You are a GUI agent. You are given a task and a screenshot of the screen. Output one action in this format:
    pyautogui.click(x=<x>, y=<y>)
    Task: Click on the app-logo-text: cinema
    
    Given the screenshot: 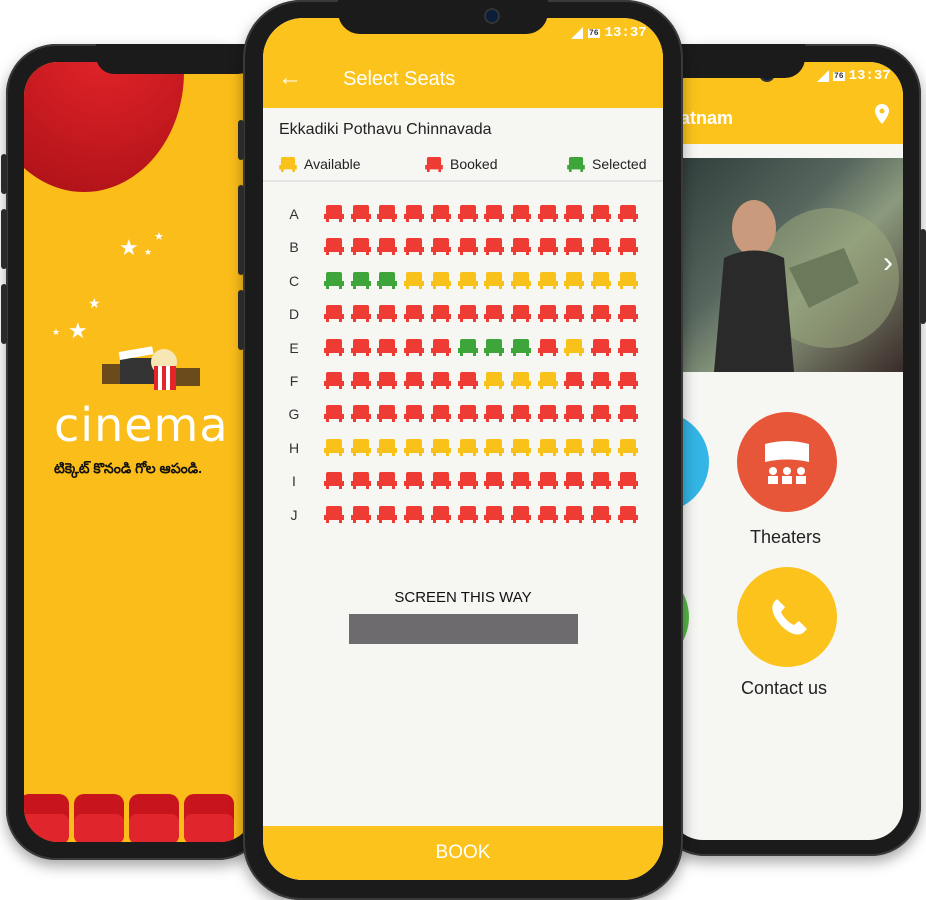 What is the action you would take?
    pyautogui.click(x=141, y=425)
    